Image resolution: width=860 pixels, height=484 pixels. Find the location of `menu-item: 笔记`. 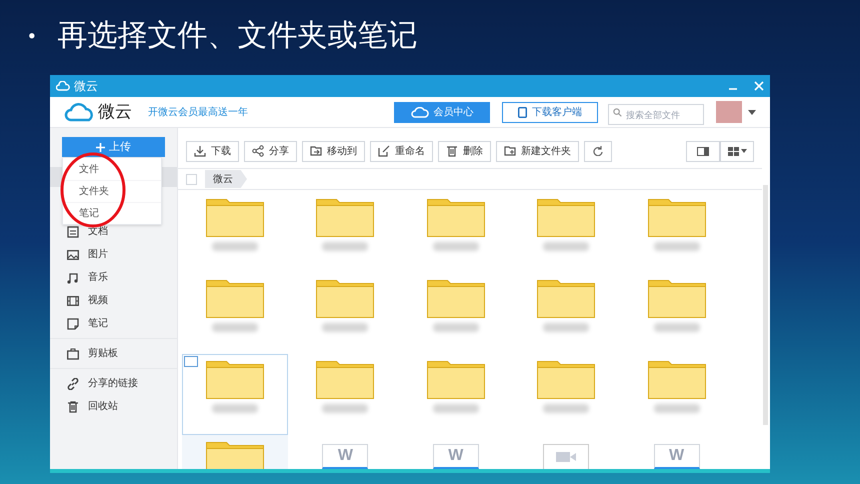

menu-item: 笔记 is located at coordinates (112, 213).